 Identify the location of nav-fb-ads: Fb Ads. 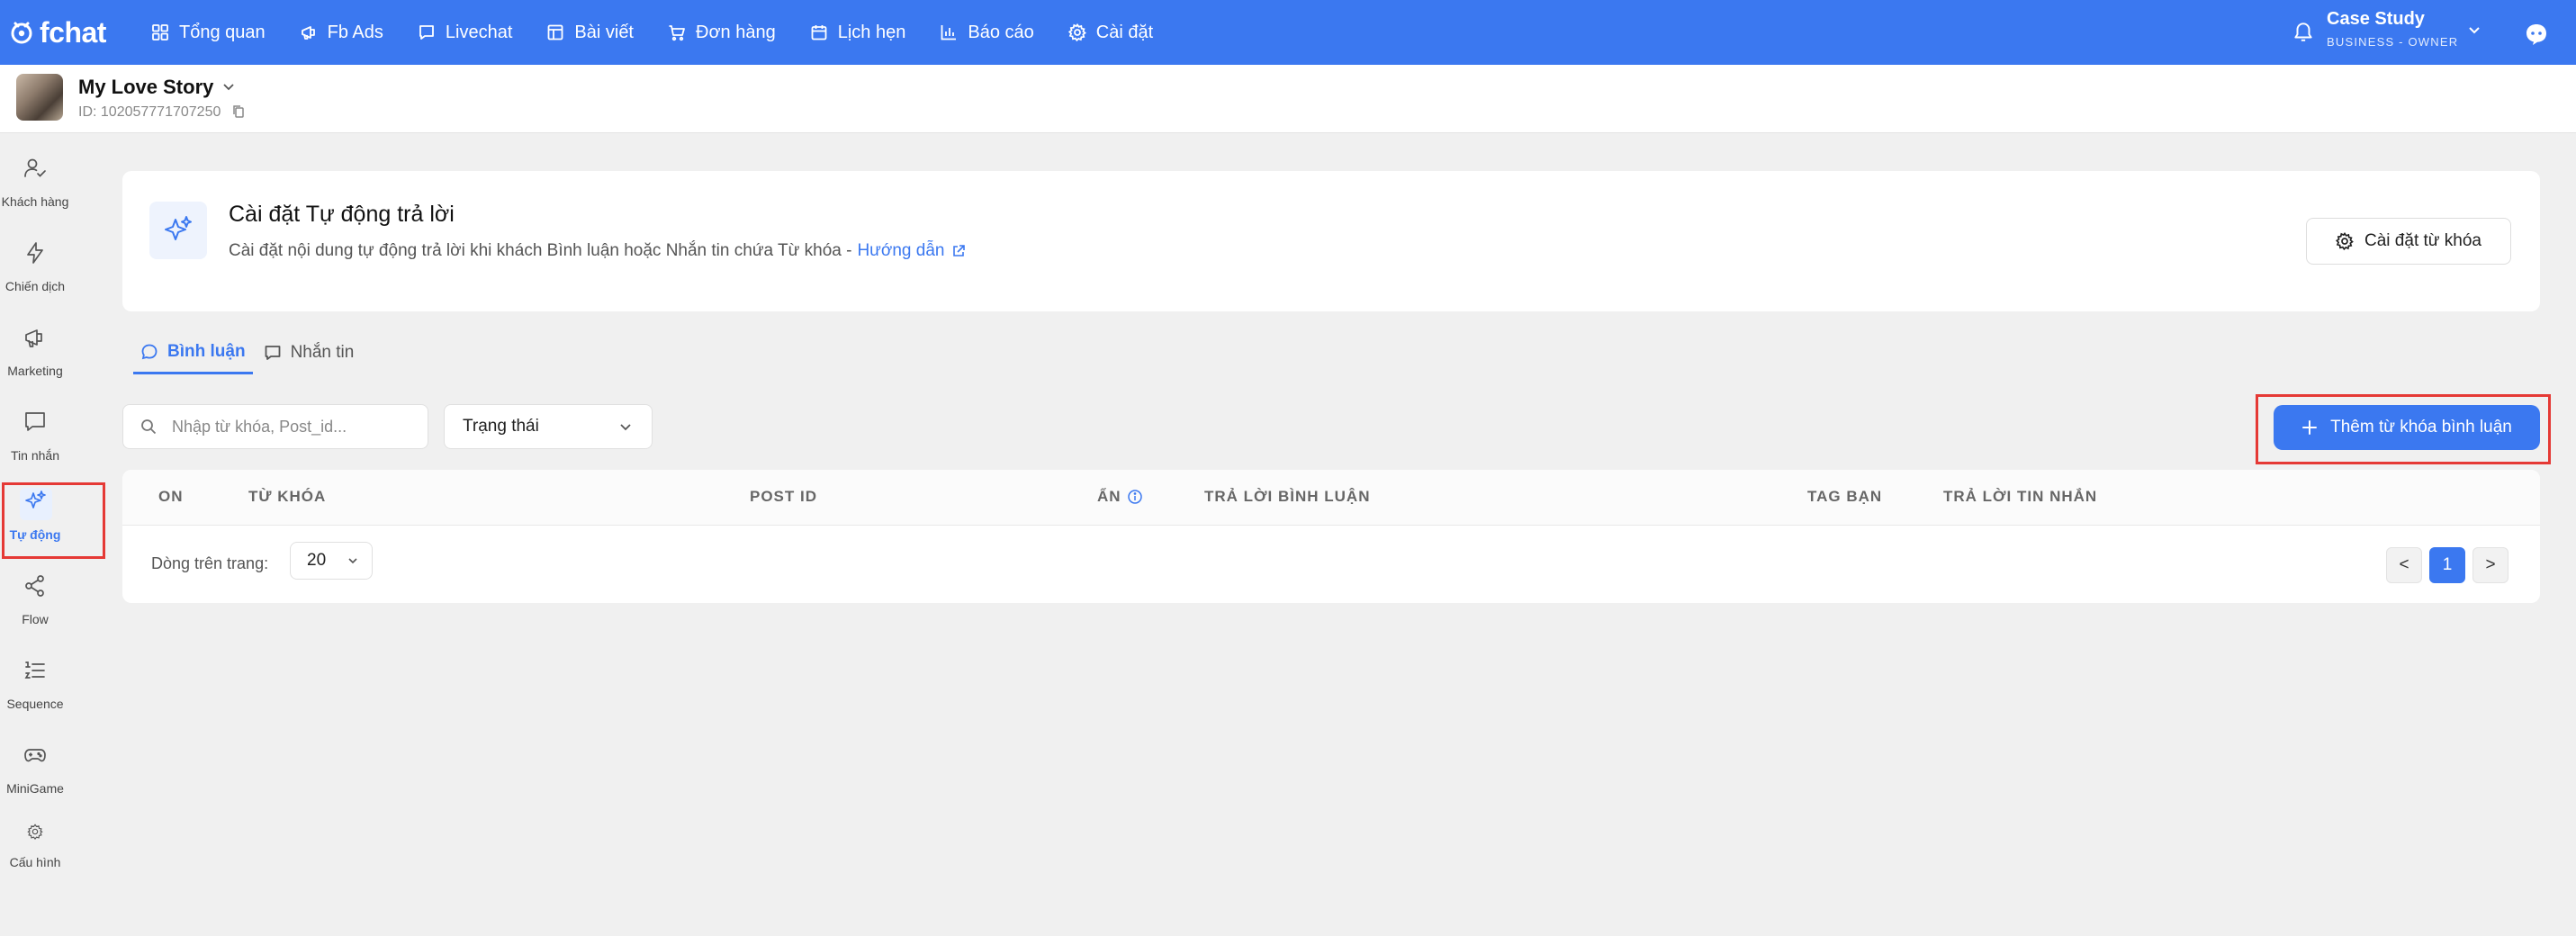
(341, 33).